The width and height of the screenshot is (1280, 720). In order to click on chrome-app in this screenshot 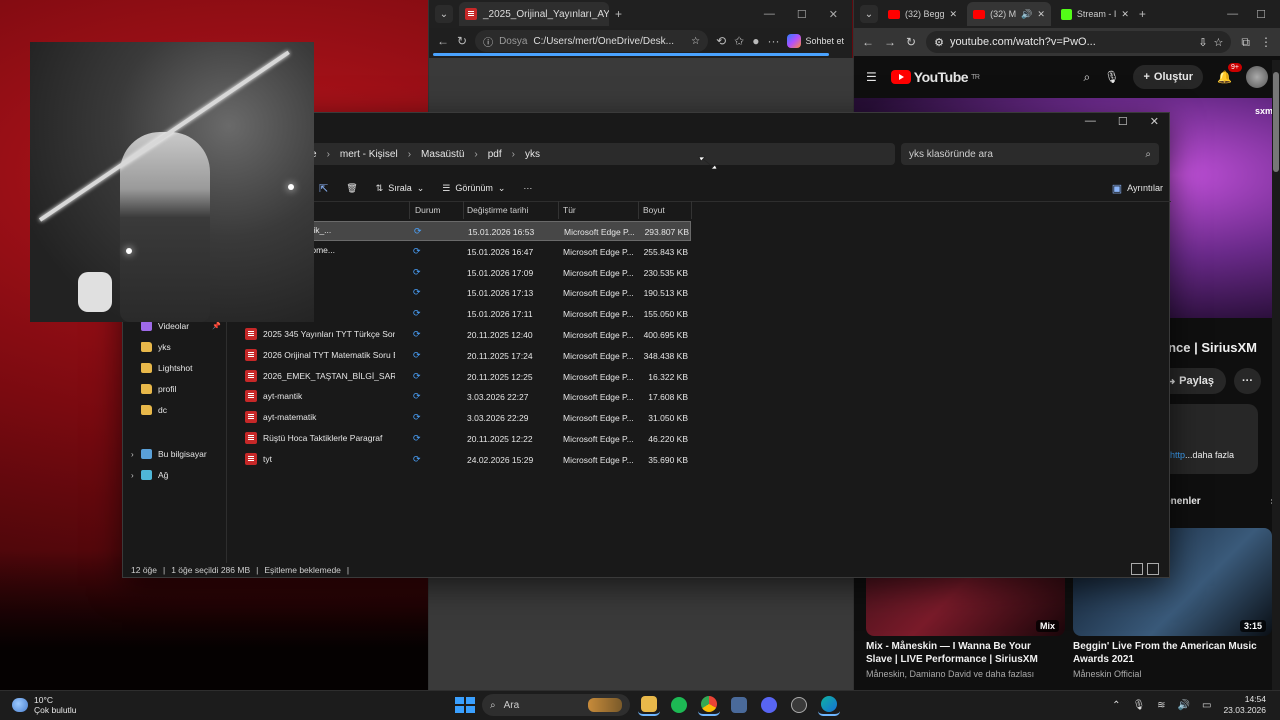, I will do `click(709, 705)`.